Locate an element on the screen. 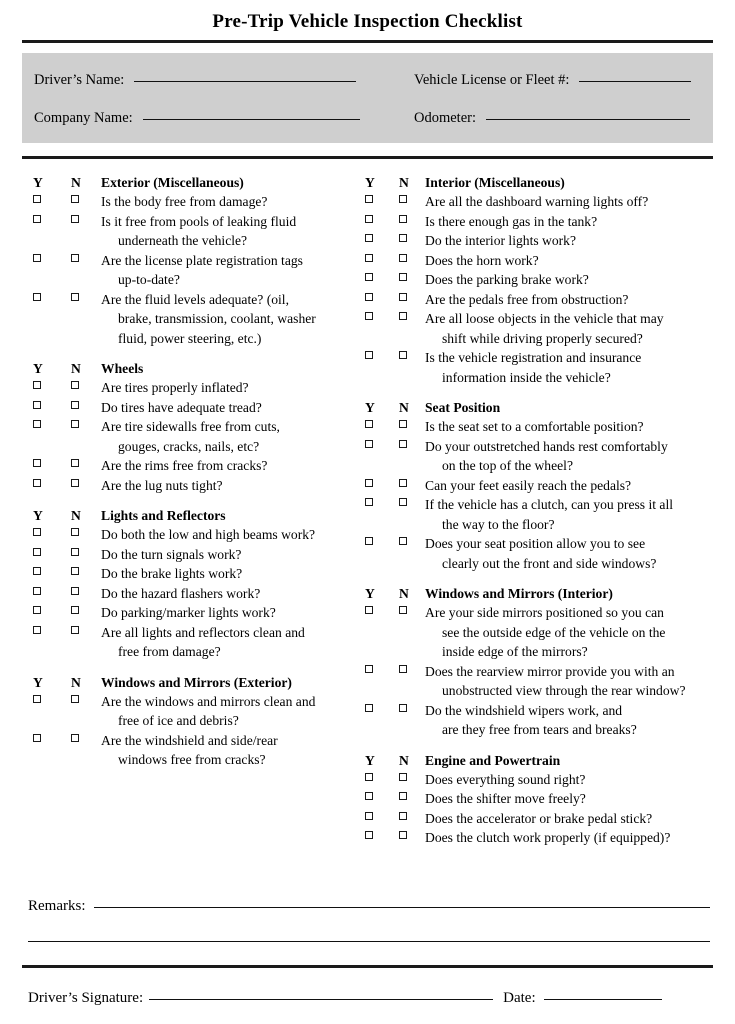 This screenshot has height=1024, width=735. date-input is located at coordinates (602, 999).